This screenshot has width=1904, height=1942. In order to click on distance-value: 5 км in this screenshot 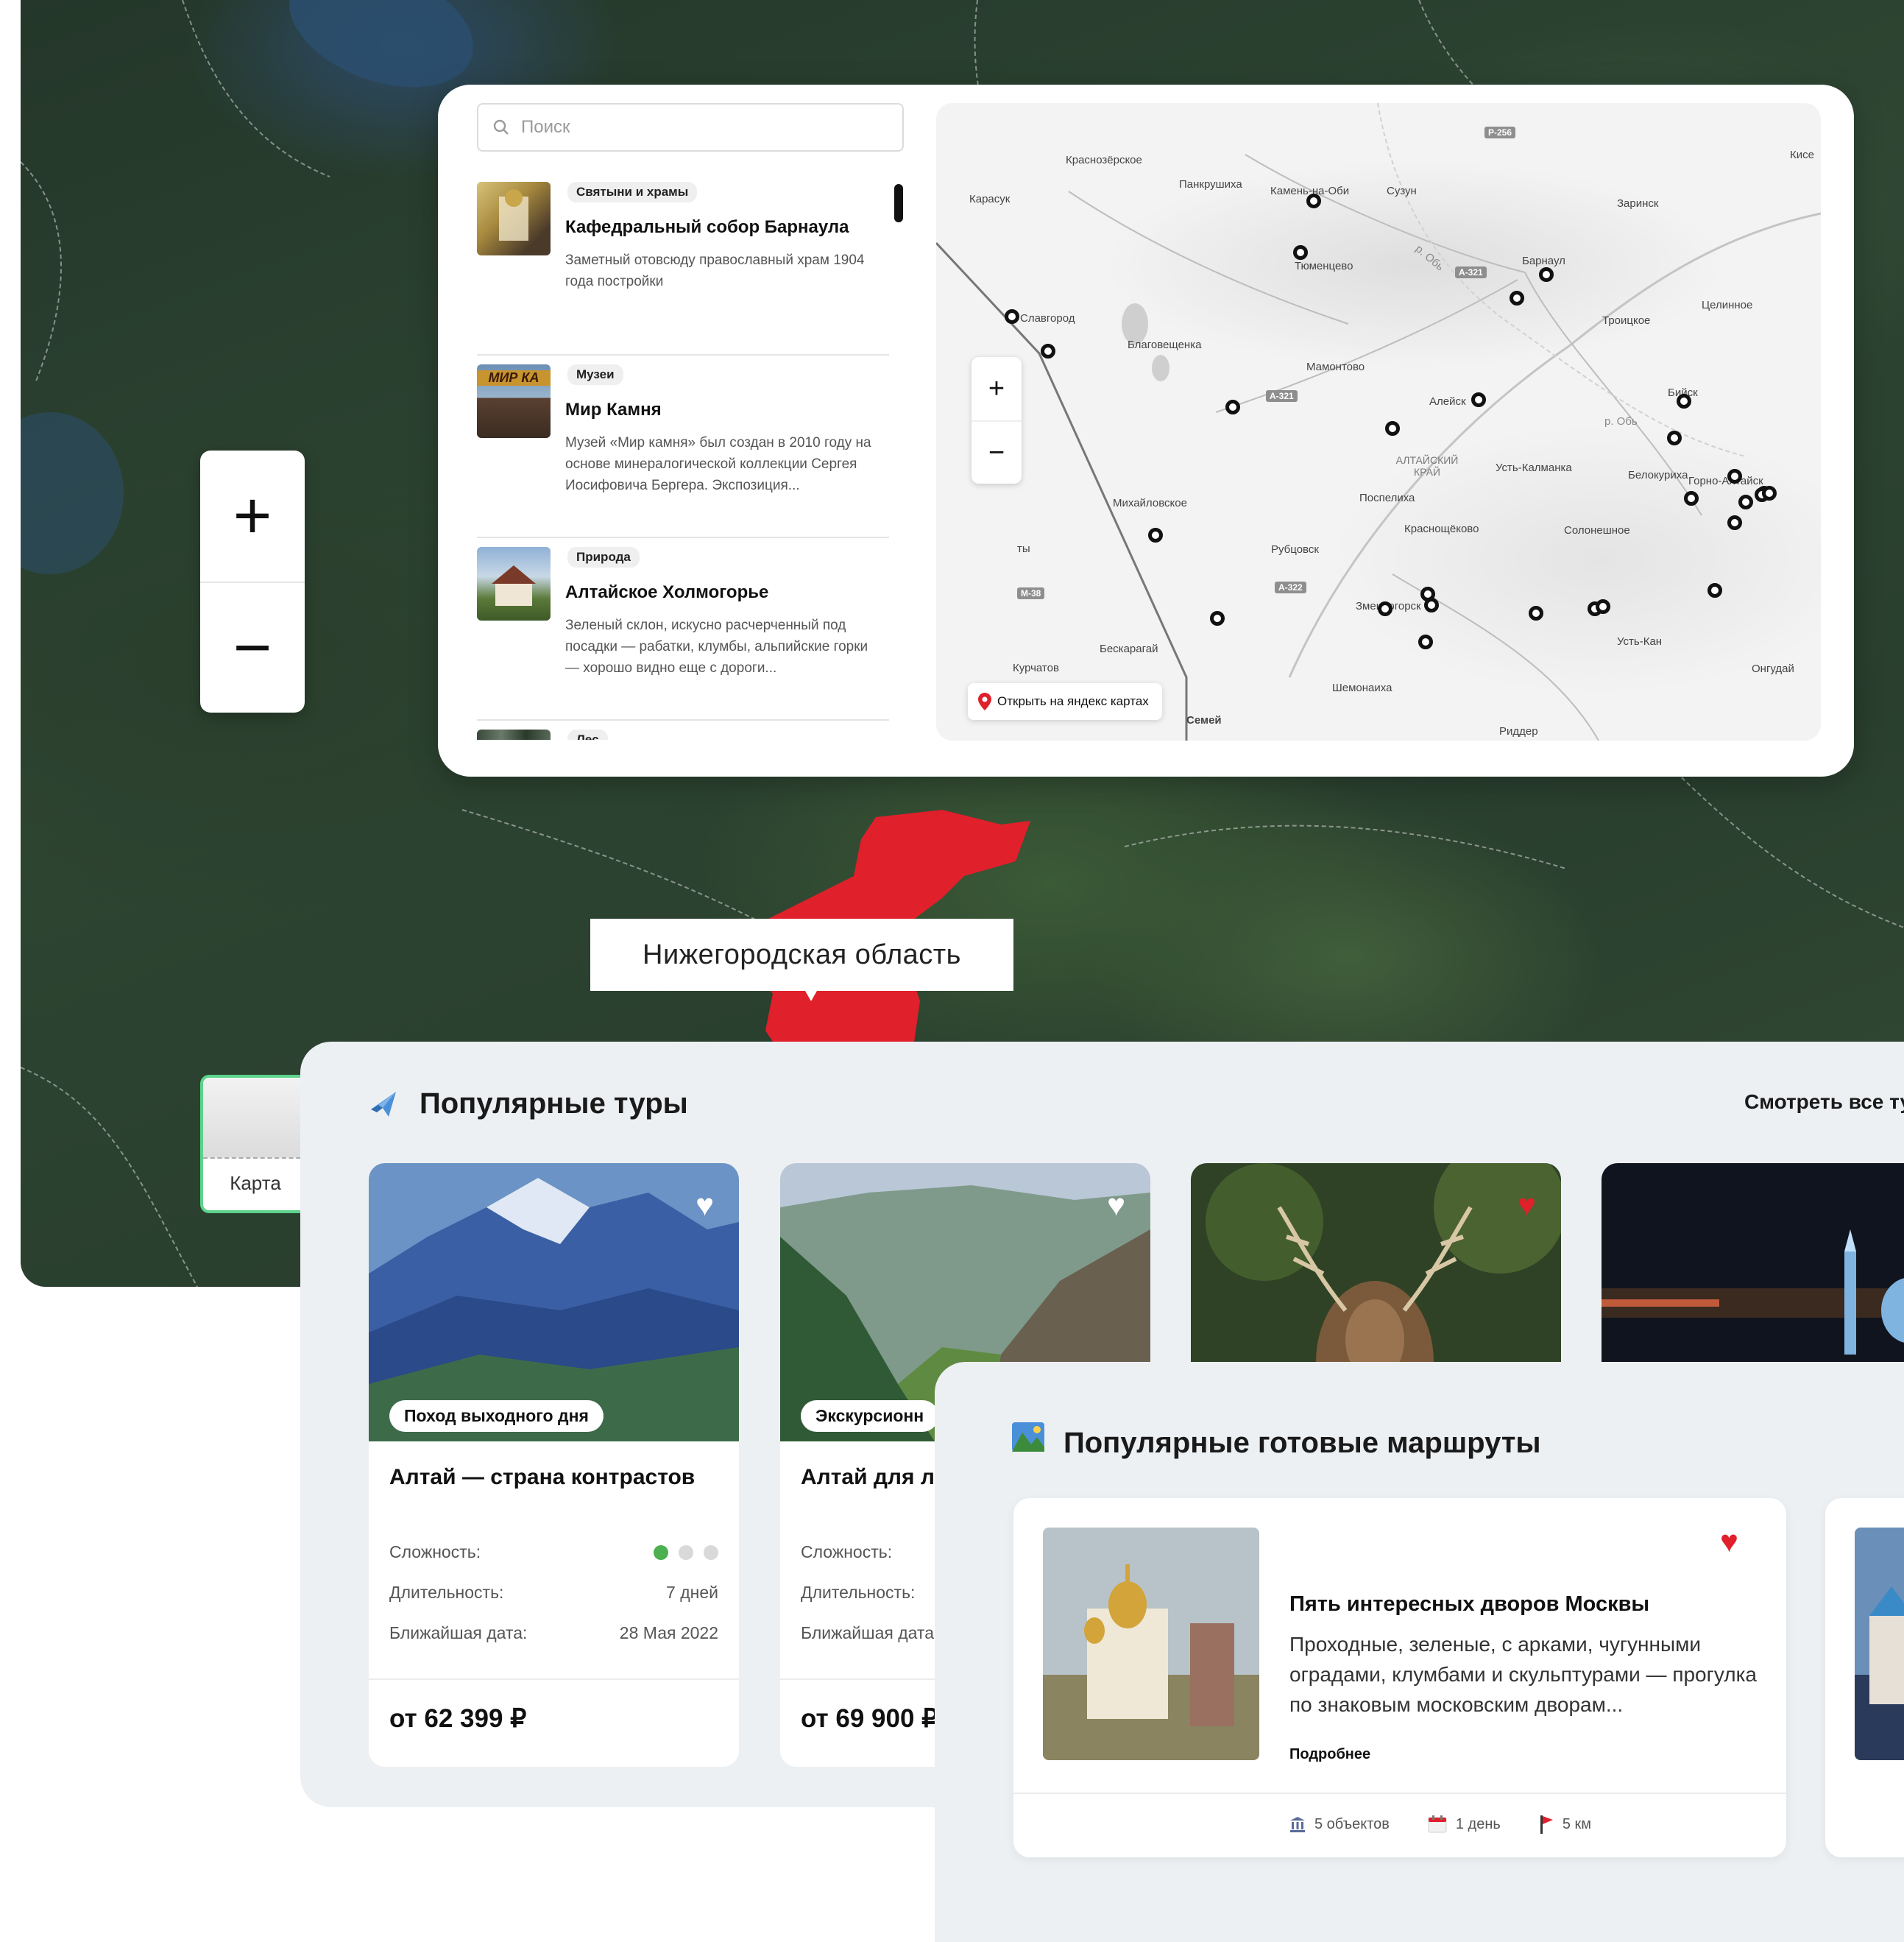, I will do `click(1577, 1823)`.